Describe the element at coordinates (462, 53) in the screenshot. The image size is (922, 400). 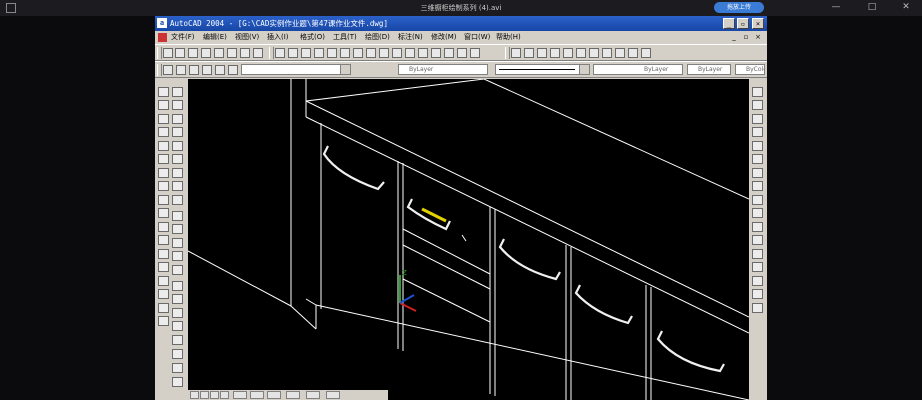
I see `dim-update-icon` at that location.